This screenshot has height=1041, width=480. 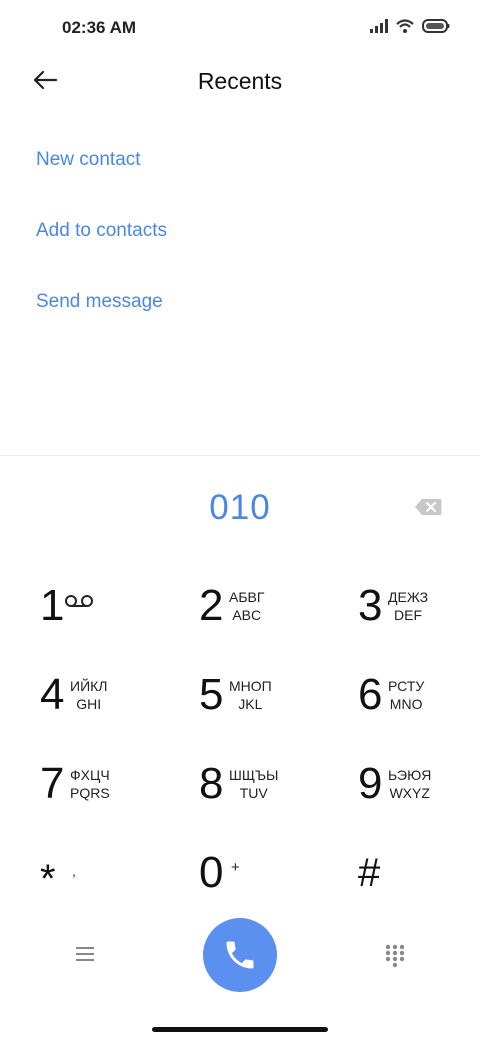 What do you see at coordinates (370, 605) in the screenshot?
I see `key-digit: 3` at bounding box center [370, 605].